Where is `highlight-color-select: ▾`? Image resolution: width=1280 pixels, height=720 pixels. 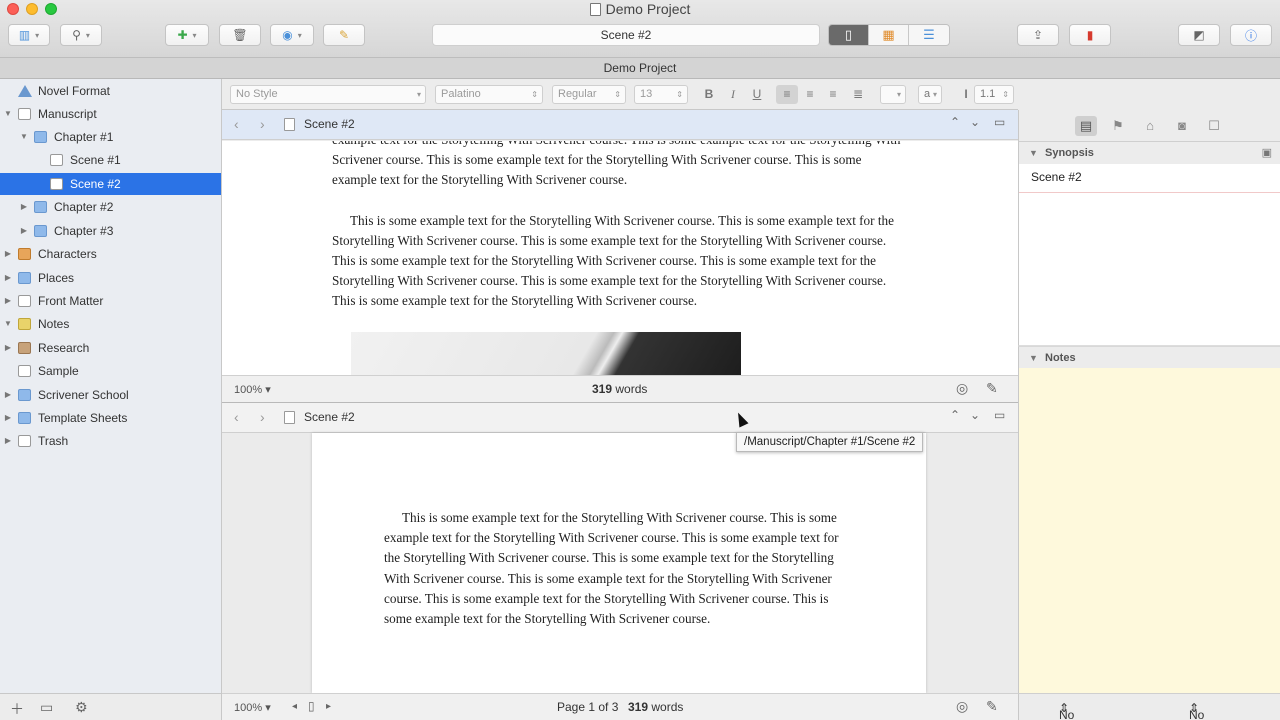 highlight-color-select: ▾ is located at coordinates (893, 94).